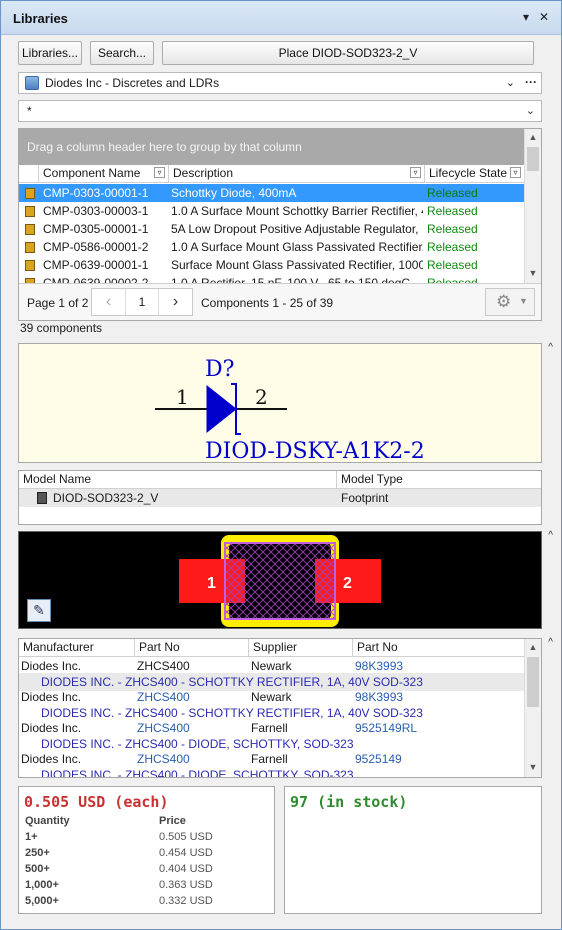  Describe the element at coordinates (550, 347) in the screenshot. I see `collapse-symbol-icon: ^` at that location.